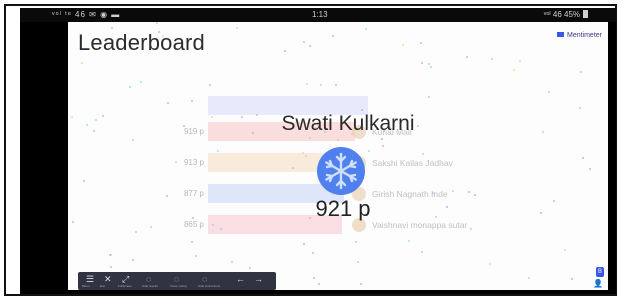 Image resolution: width=625 pixels, height=304 pixels. I want to click on status-time: 1:13, so click(320, 14).